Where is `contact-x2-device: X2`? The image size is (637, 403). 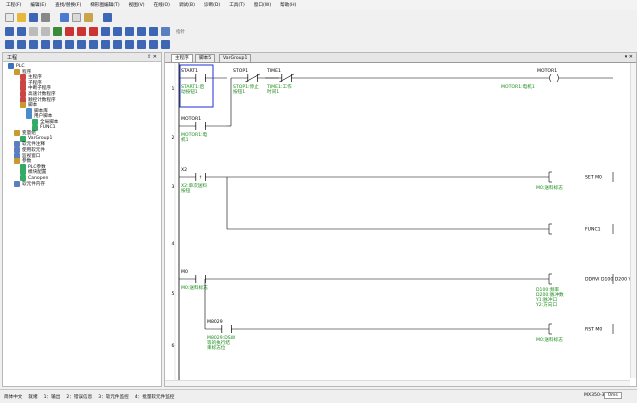
contact-x2-device: X2 is located at coordinates (184, 170).